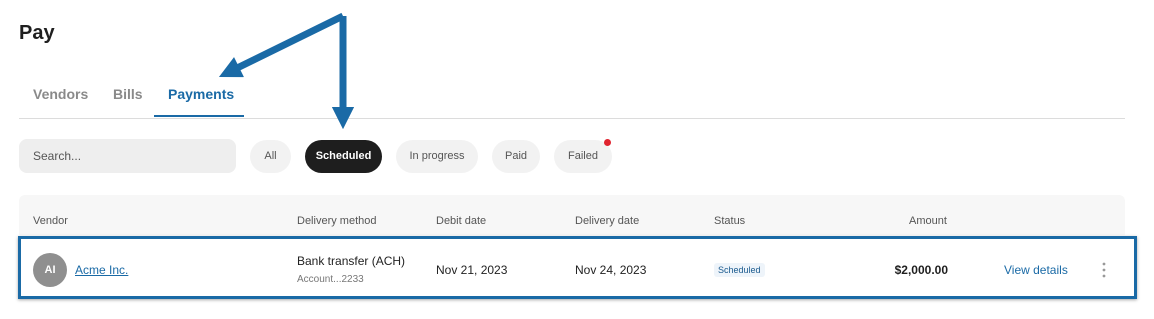 The width and height of the screenshot is (1154, 319). Describe the element at coordinates (50, 221) in the screenshot. I see `column-header-vendor: Vendor` at that location.